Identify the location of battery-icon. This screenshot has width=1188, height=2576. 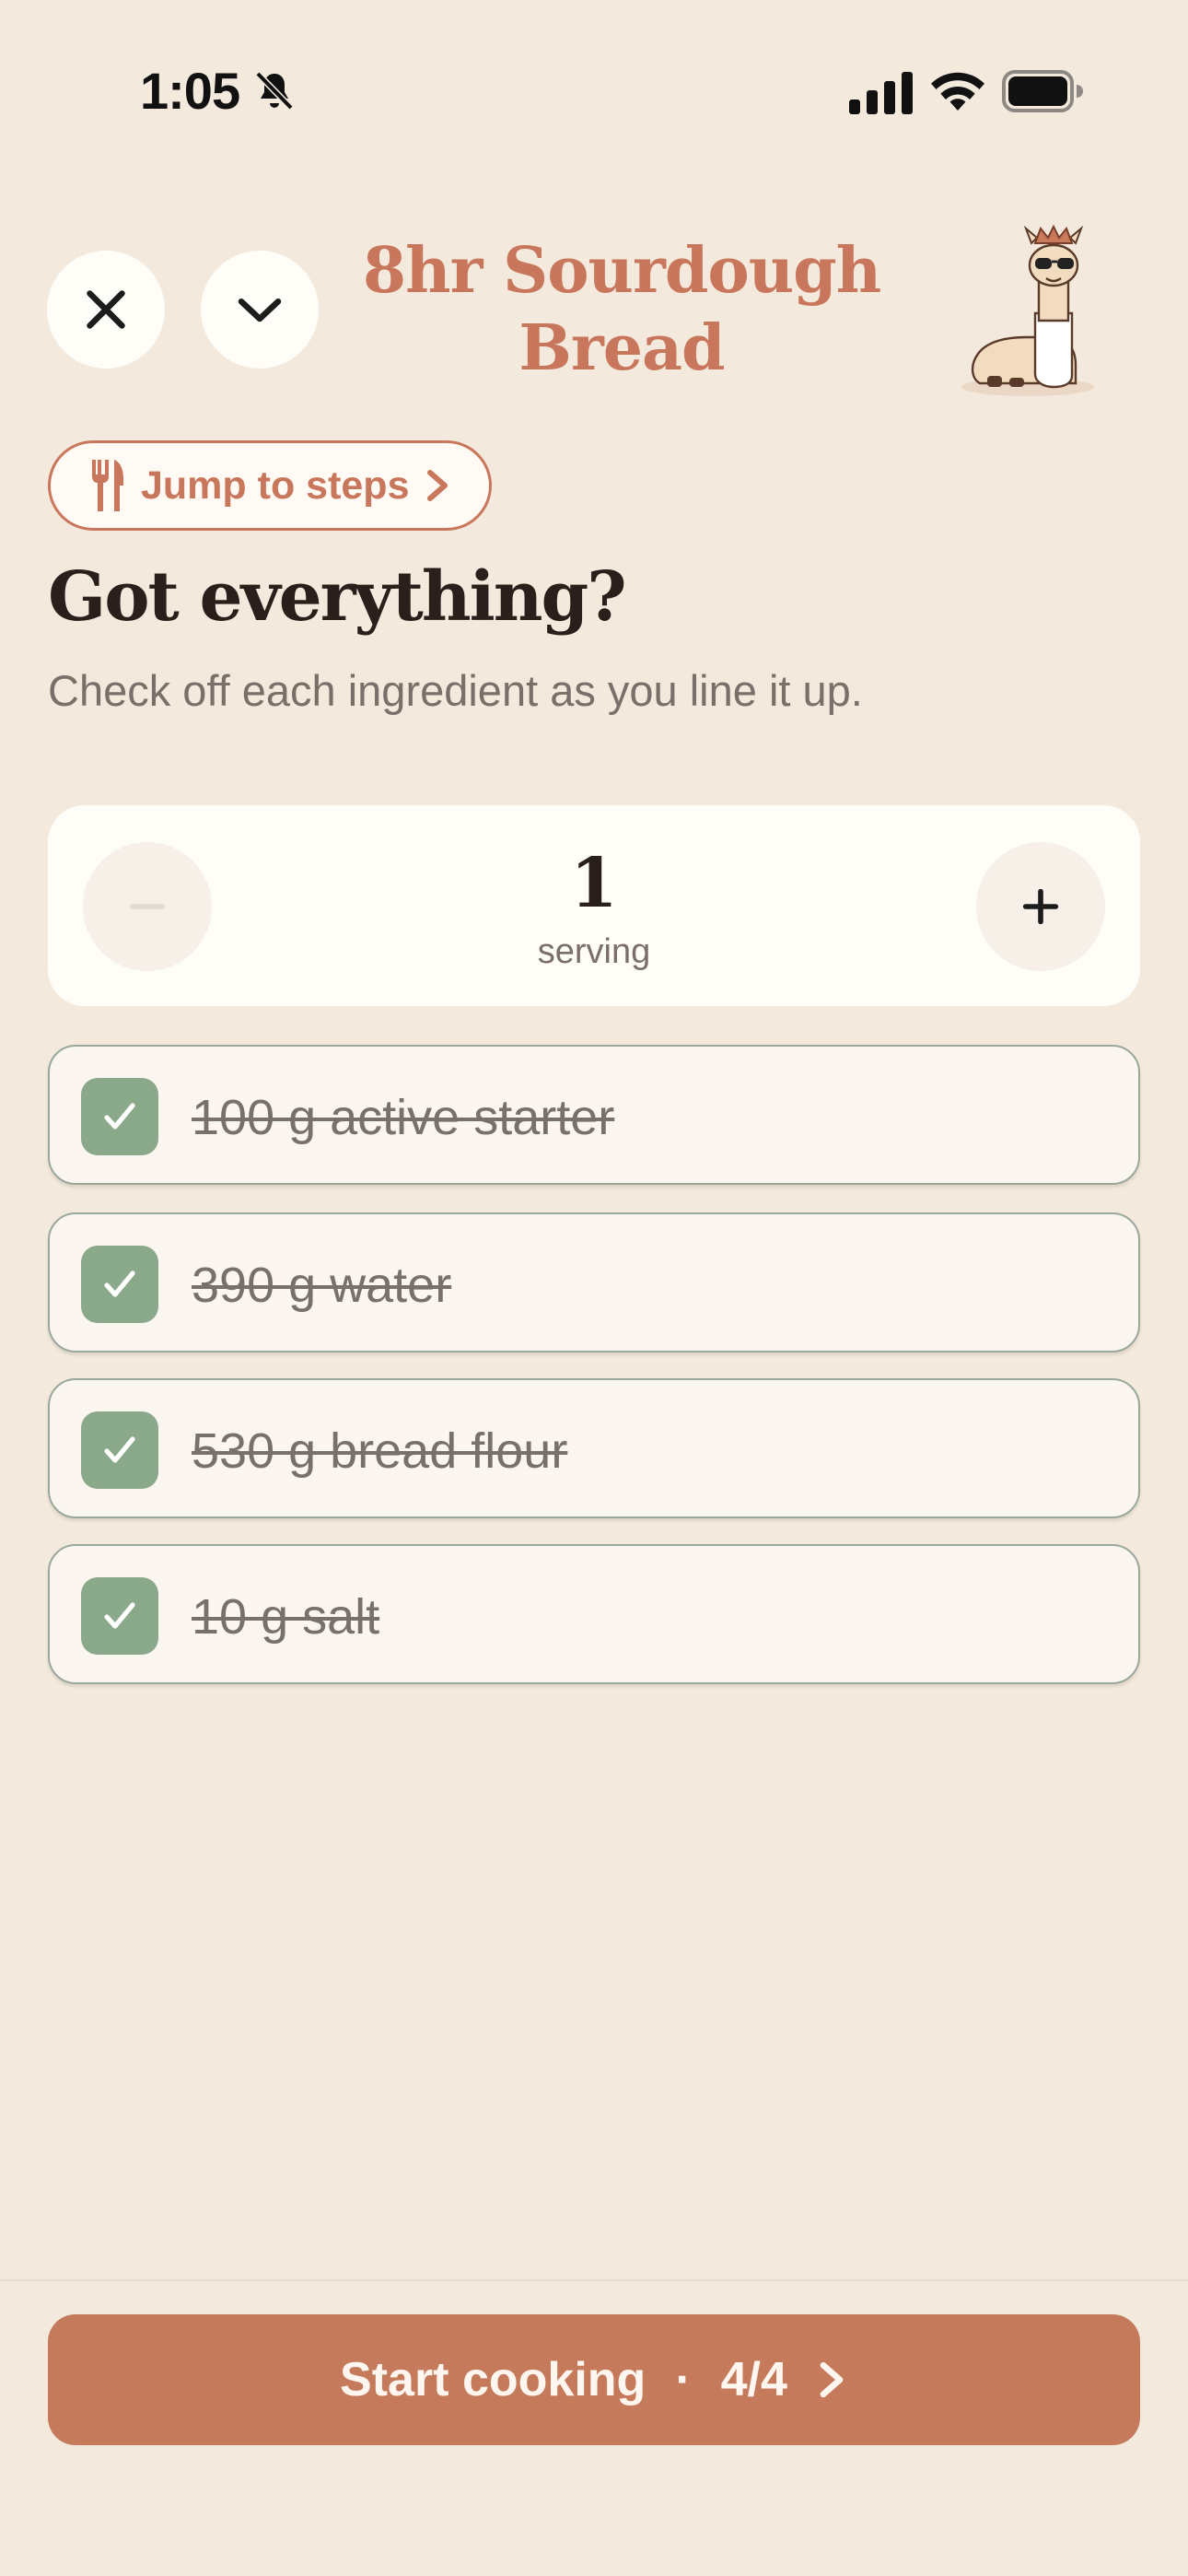
(1042, 91).